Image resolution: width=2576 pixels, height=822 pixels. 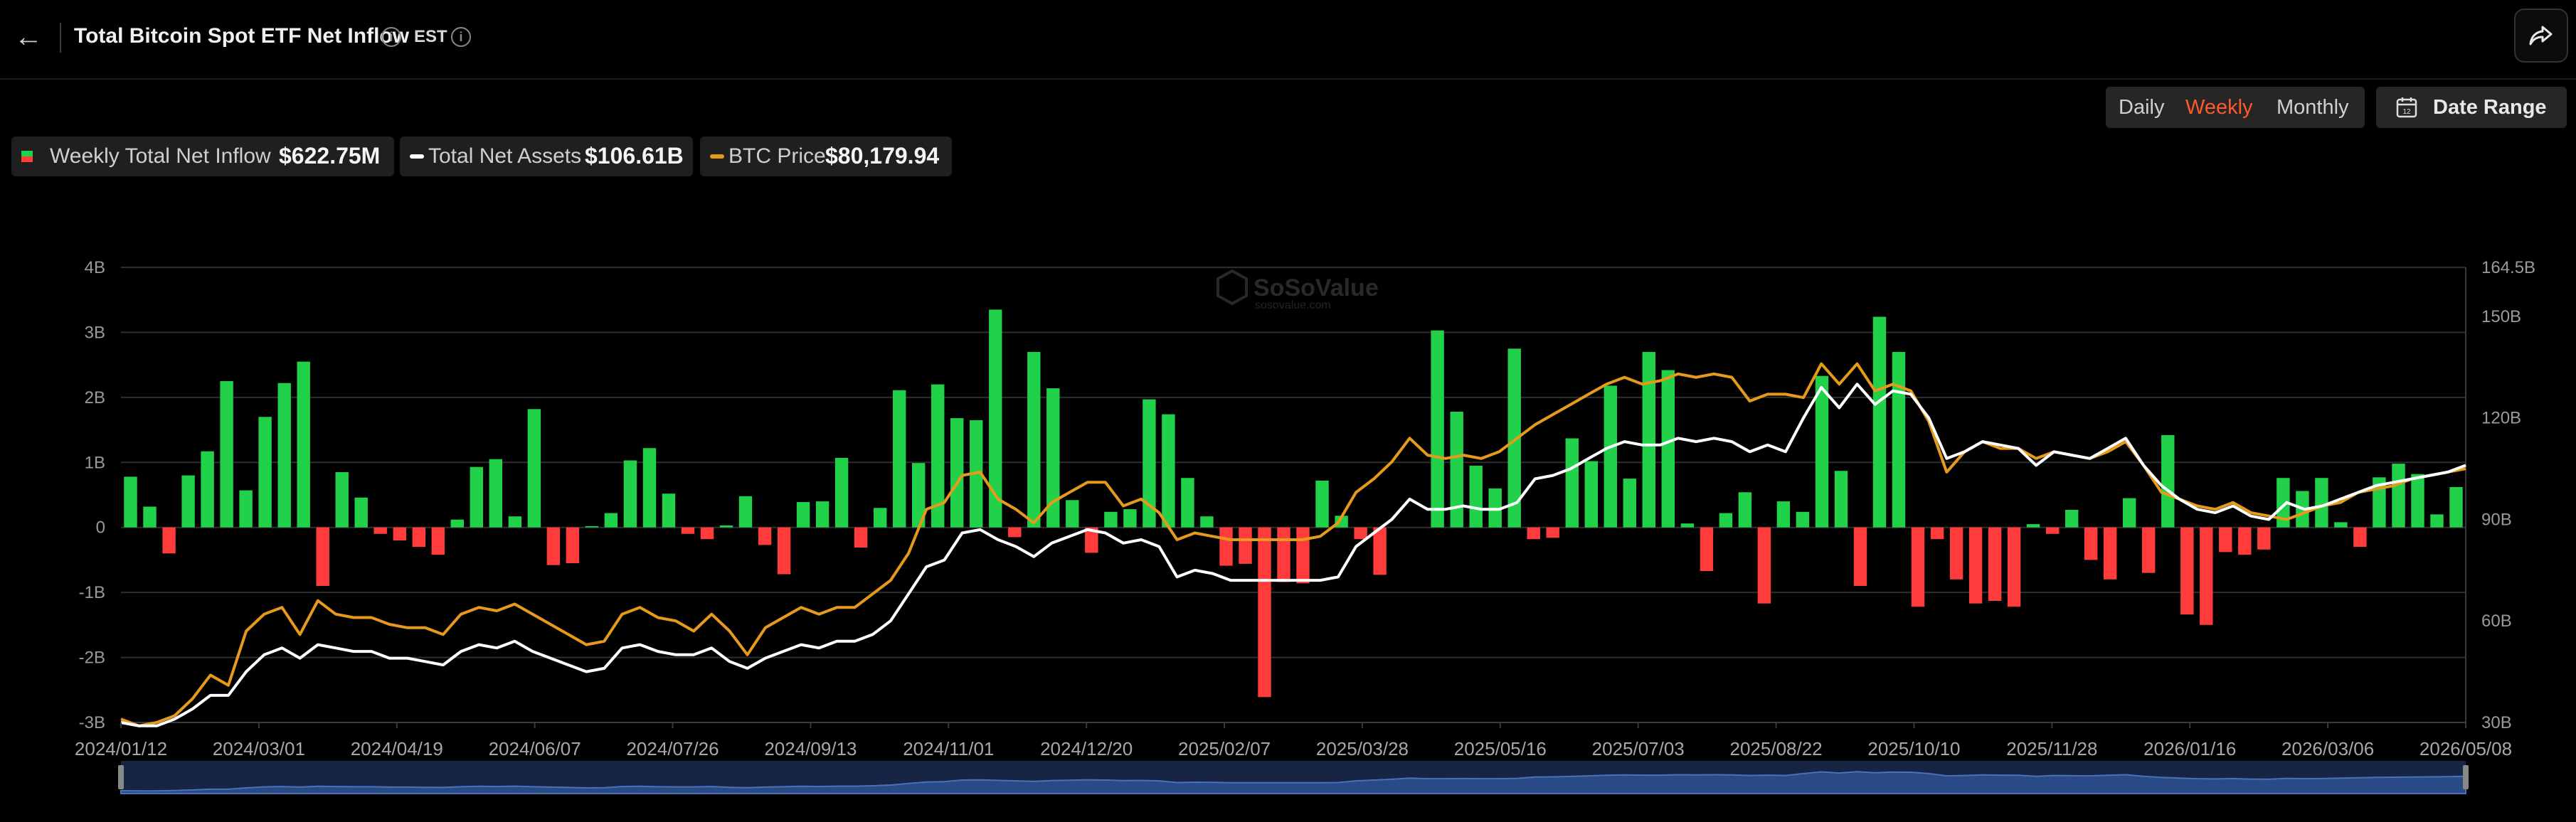 What do you see at coordinates (101, 528) in the screenshot?
I see `y-left-tick-label: 0` at bounding box center [101, 528].